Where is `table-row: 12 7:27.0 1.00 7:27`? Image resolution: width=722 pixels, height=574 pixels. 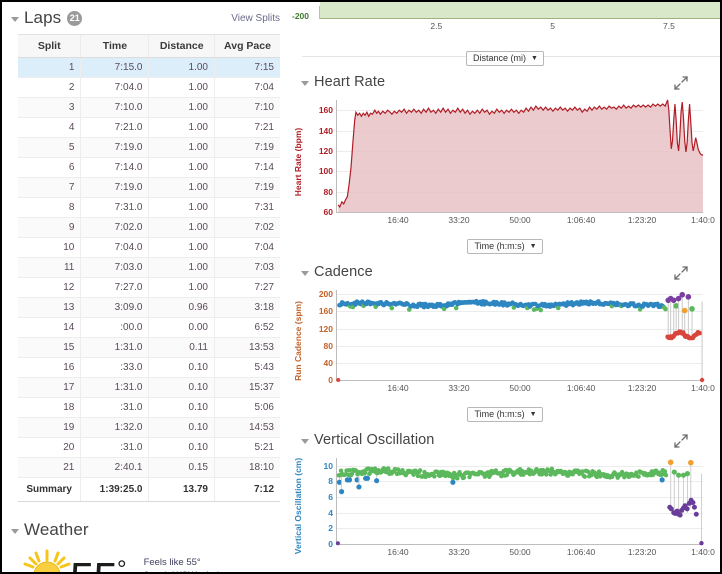 table-row: 12 7:27.0 1.00 7:27 is located at coordinates (149, 287).